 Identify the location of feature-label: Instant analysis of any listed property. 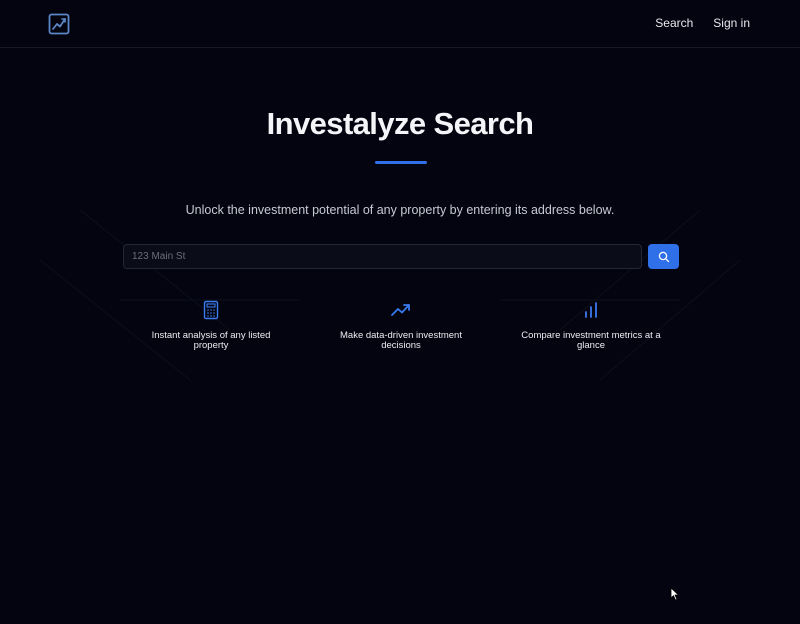
(211, 340).